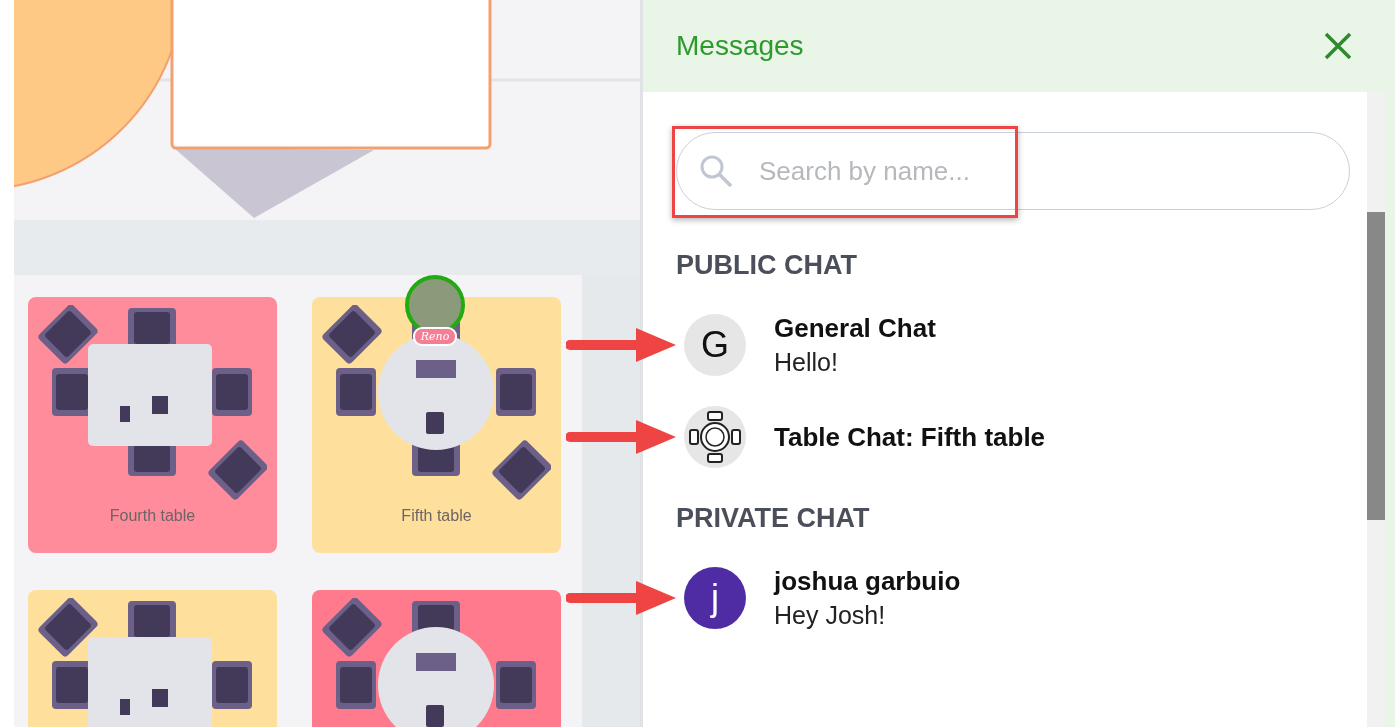  Describe the element at coordinates (436, 516) in the screenshot. I see `table-name: Fifth table` at that location.